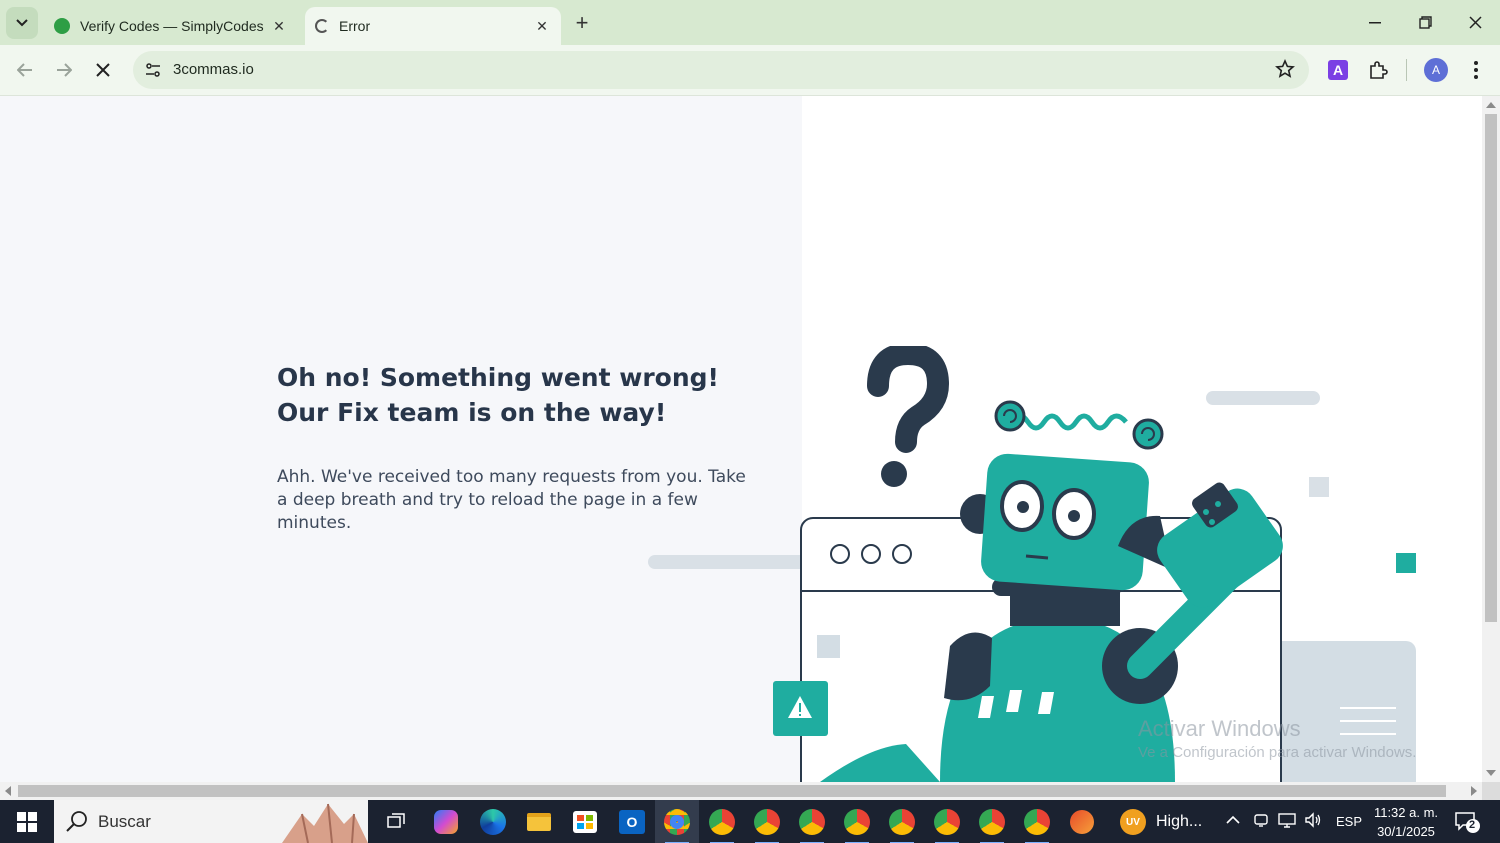 The height and width of the screenshot is (843, 1500). I want to click on menu-kebab-icon, so click(1476, 70).